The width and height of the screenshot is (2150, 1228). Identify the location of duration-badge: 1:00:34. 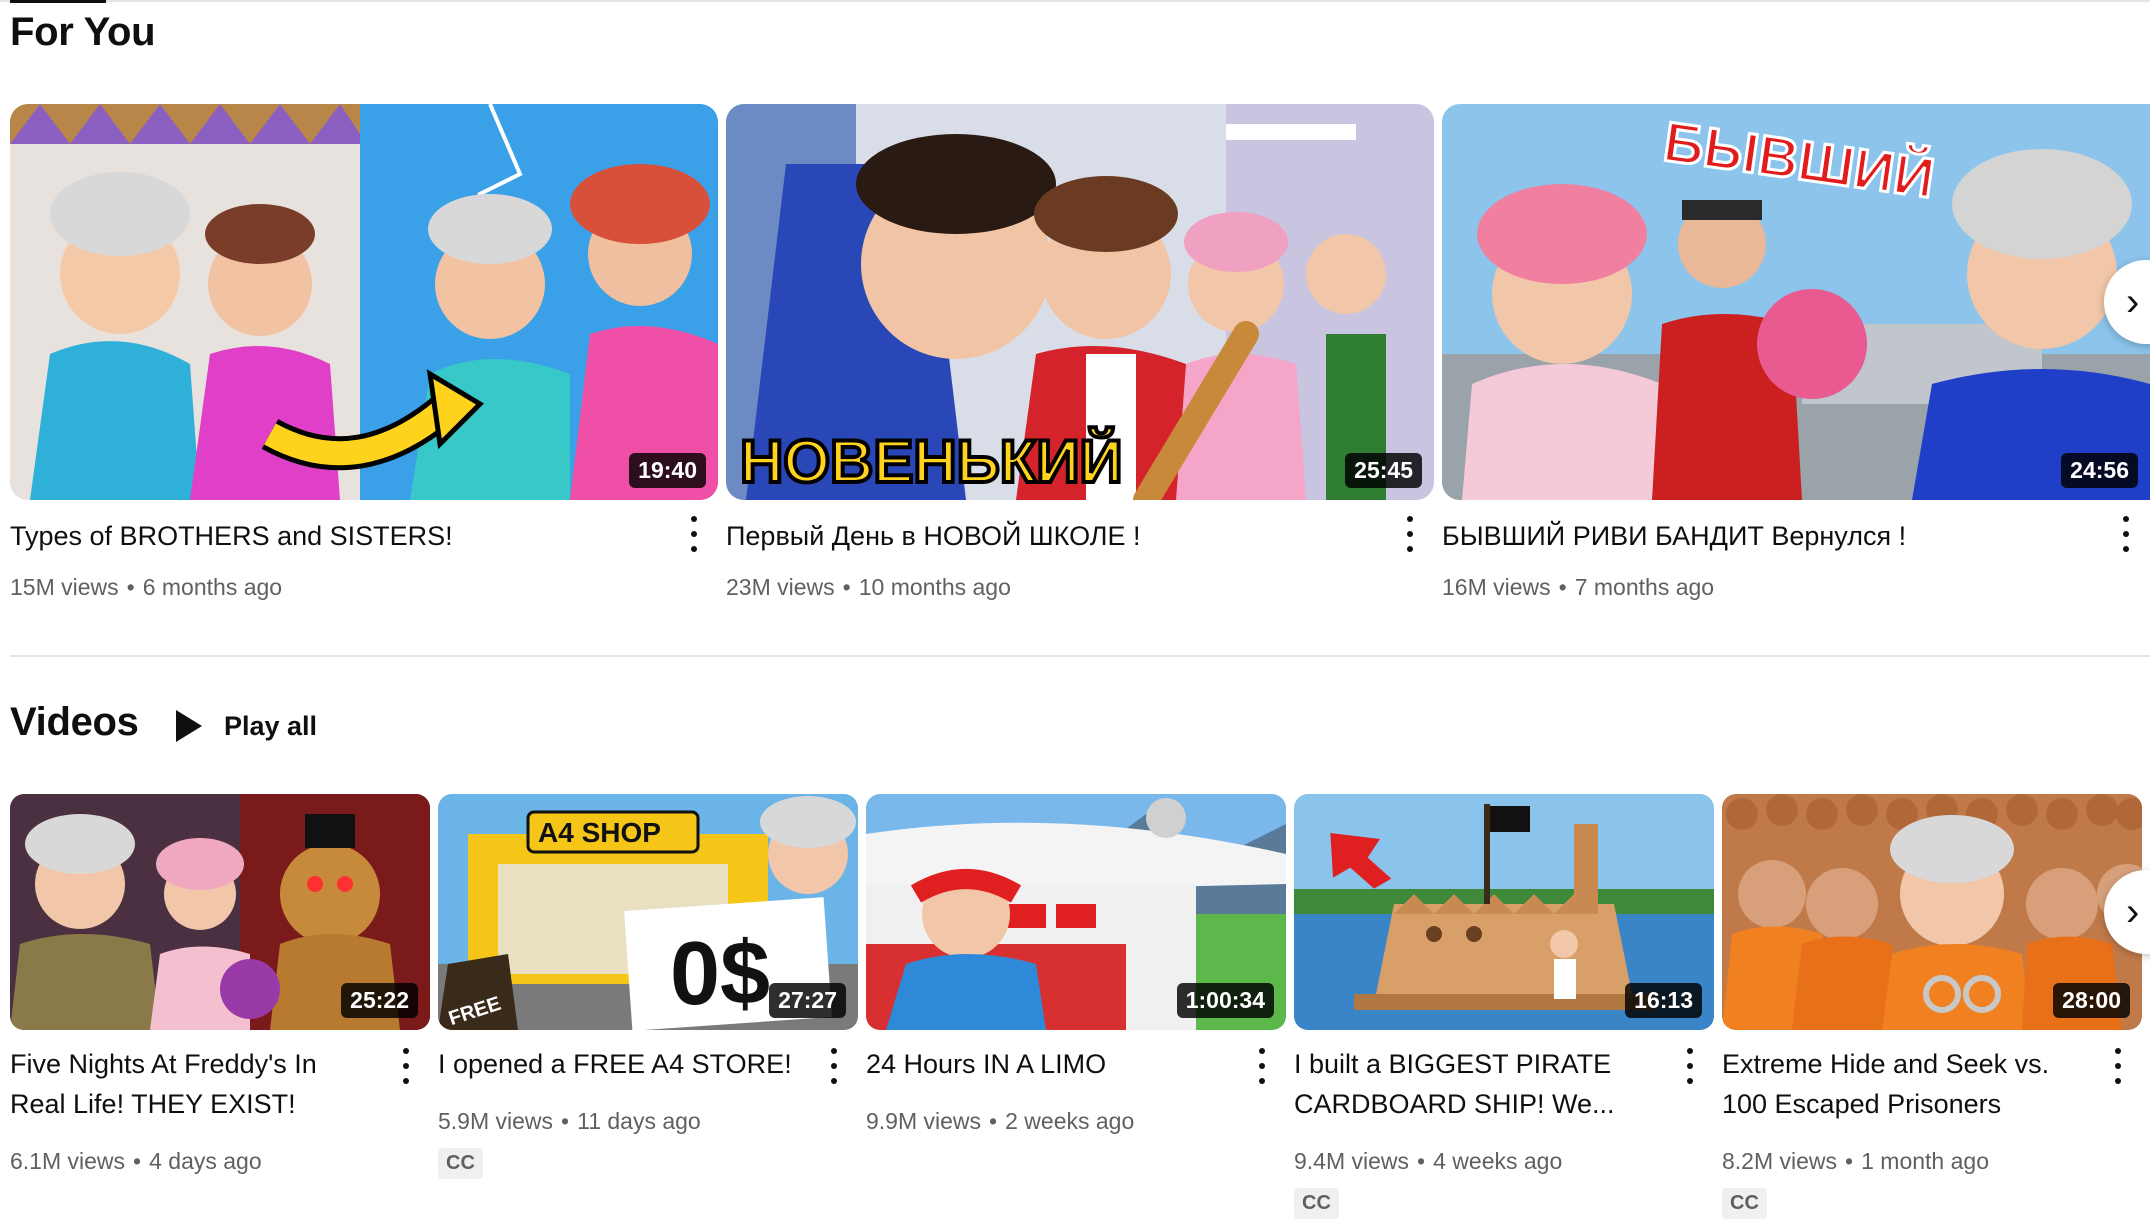
(1225, 1000).